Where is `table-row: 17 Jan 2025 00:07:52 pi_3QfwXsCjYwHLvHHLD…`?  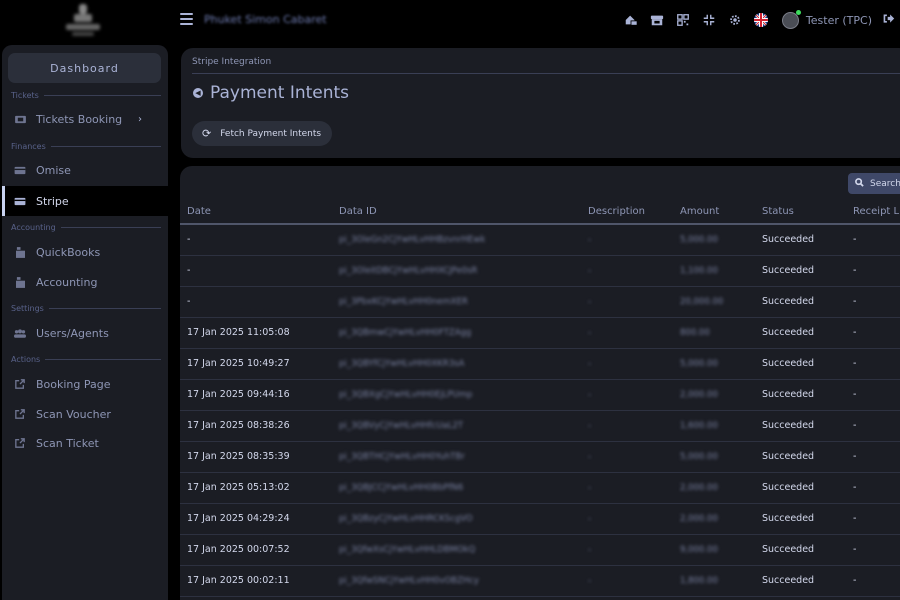 table-row: 17 Jan 2025 00:07:52 pi_3QfwXsCjYwHLvHHLD… is located at coordinates (540, 550).